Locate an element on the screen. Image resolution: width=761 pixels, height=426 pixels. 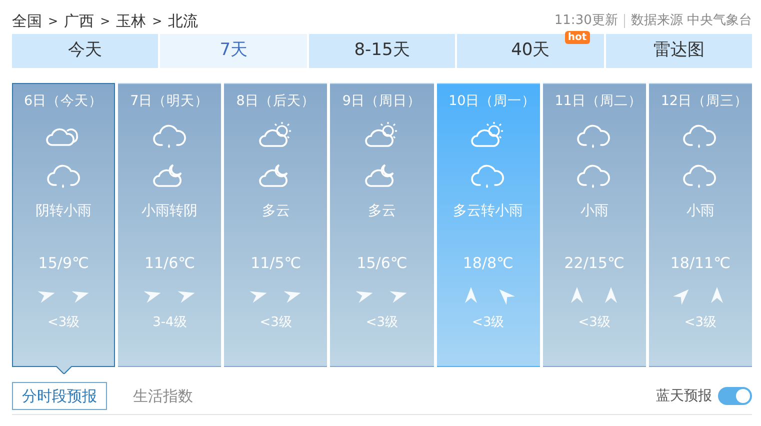
sky-forecast-toggle is located at coordinates (735, 396).